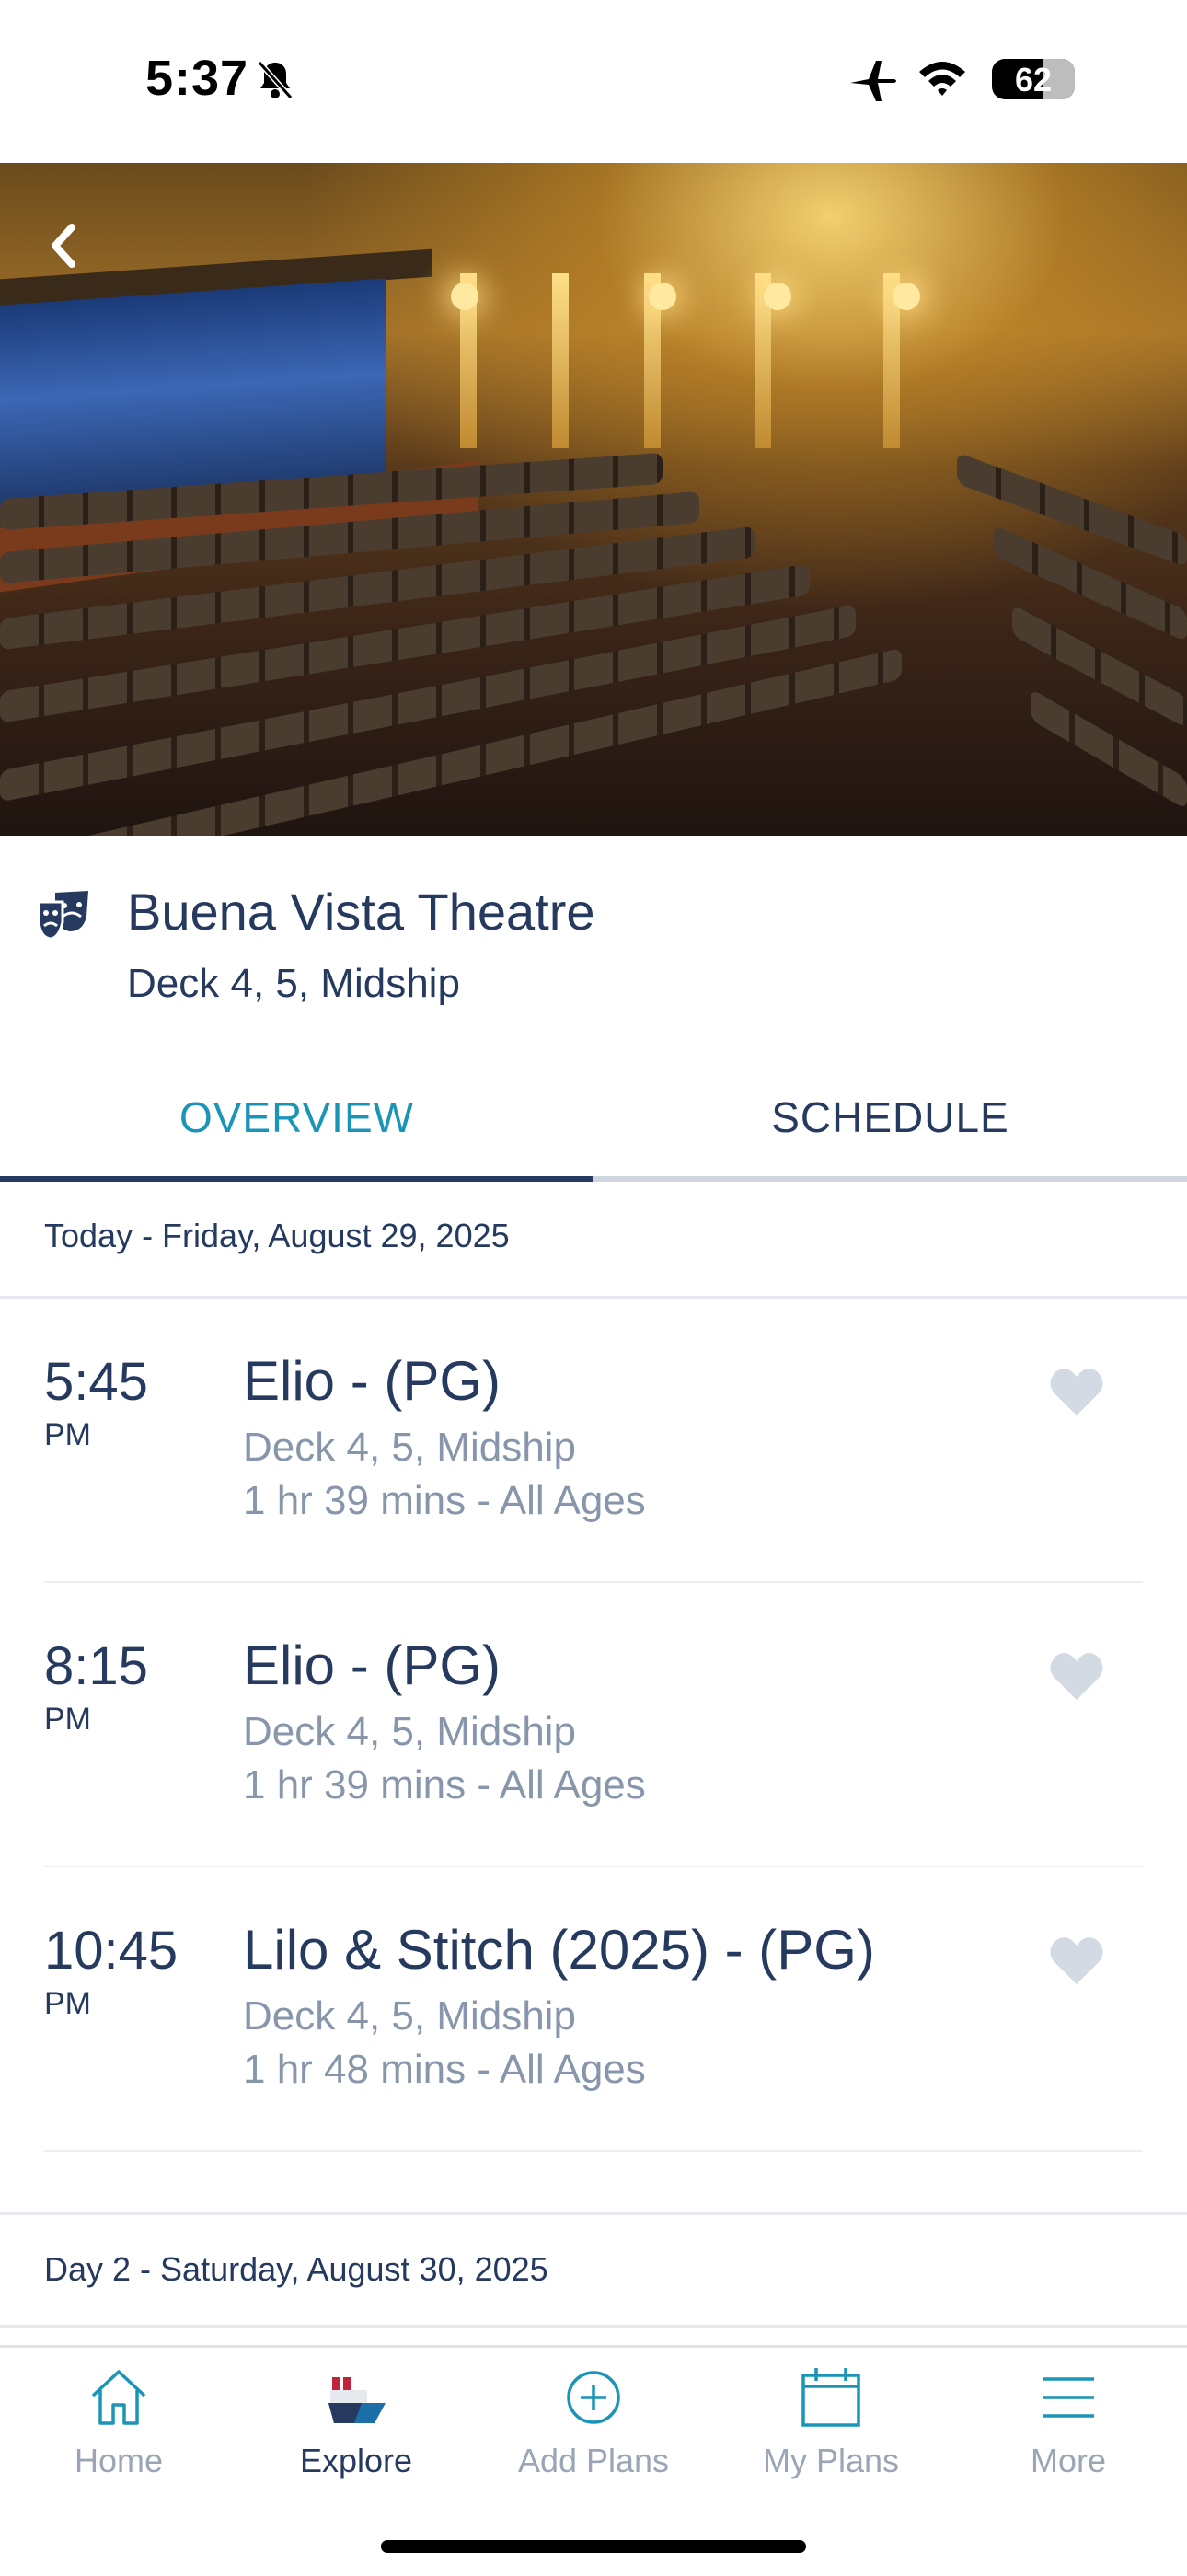  What do you see at coordinates (1068, 2421) in the screenshot?
I see `nav-more: More` at bounding box center [1068, 2421].